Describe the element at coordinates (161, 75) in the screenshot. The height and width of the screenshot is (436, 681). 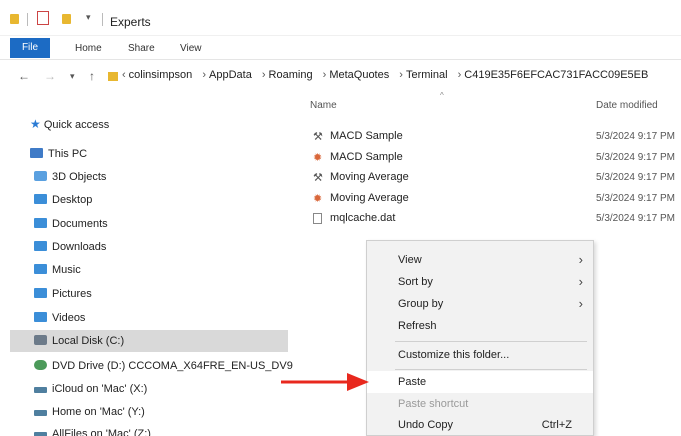
I see `breadcrumb-segment: colinsimpson` at that location.